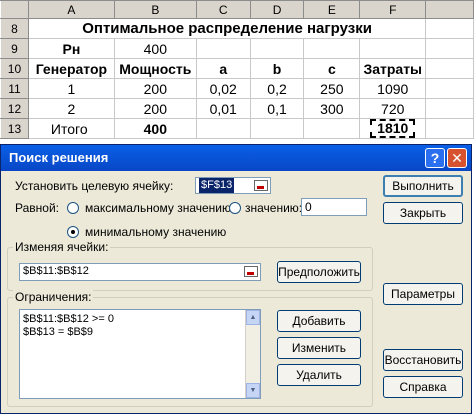  I want to click on column-header-blank, so click(449, 9).